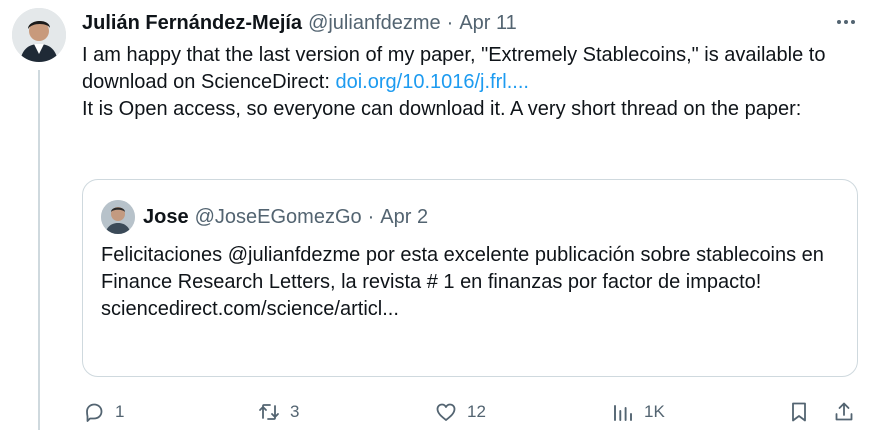  Describe the element at coordinates (269, 412) in the screenshot. I see `retweet-icon` at that location.